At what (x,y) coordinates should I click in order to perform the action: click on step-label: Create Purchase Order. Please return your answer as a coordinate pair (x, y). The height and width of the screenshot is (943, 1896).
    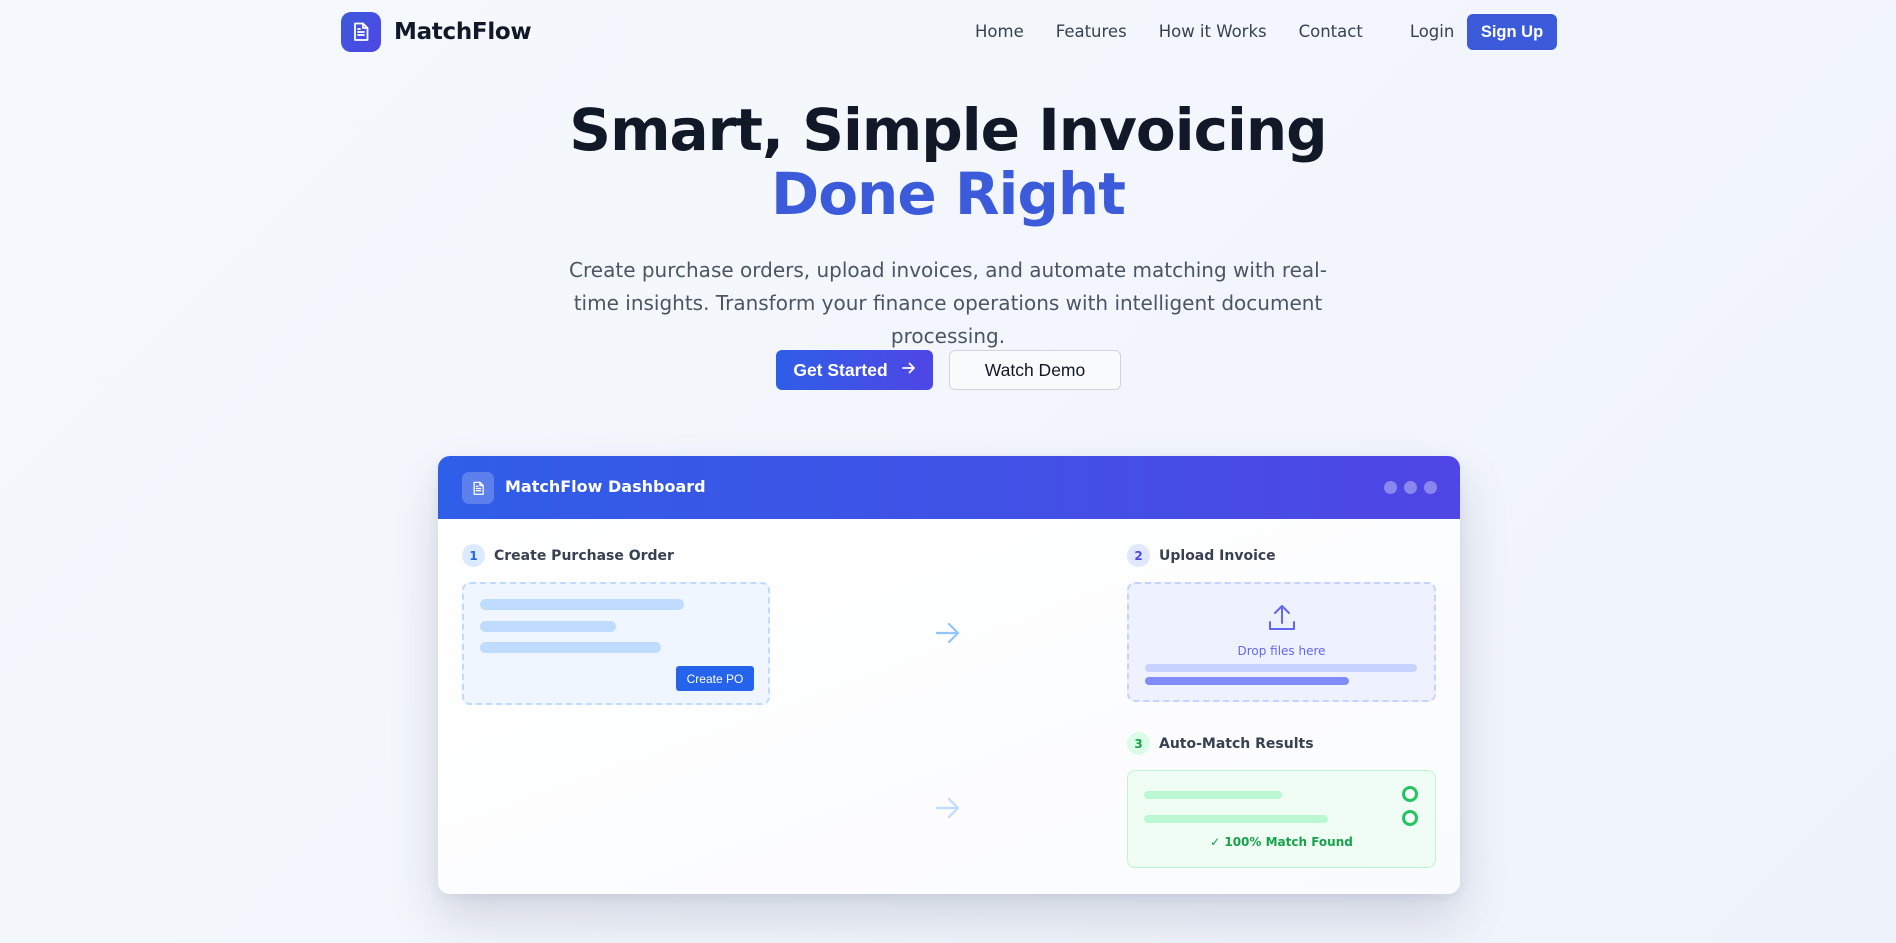
    Looking at the image, I should click on (584, 555).